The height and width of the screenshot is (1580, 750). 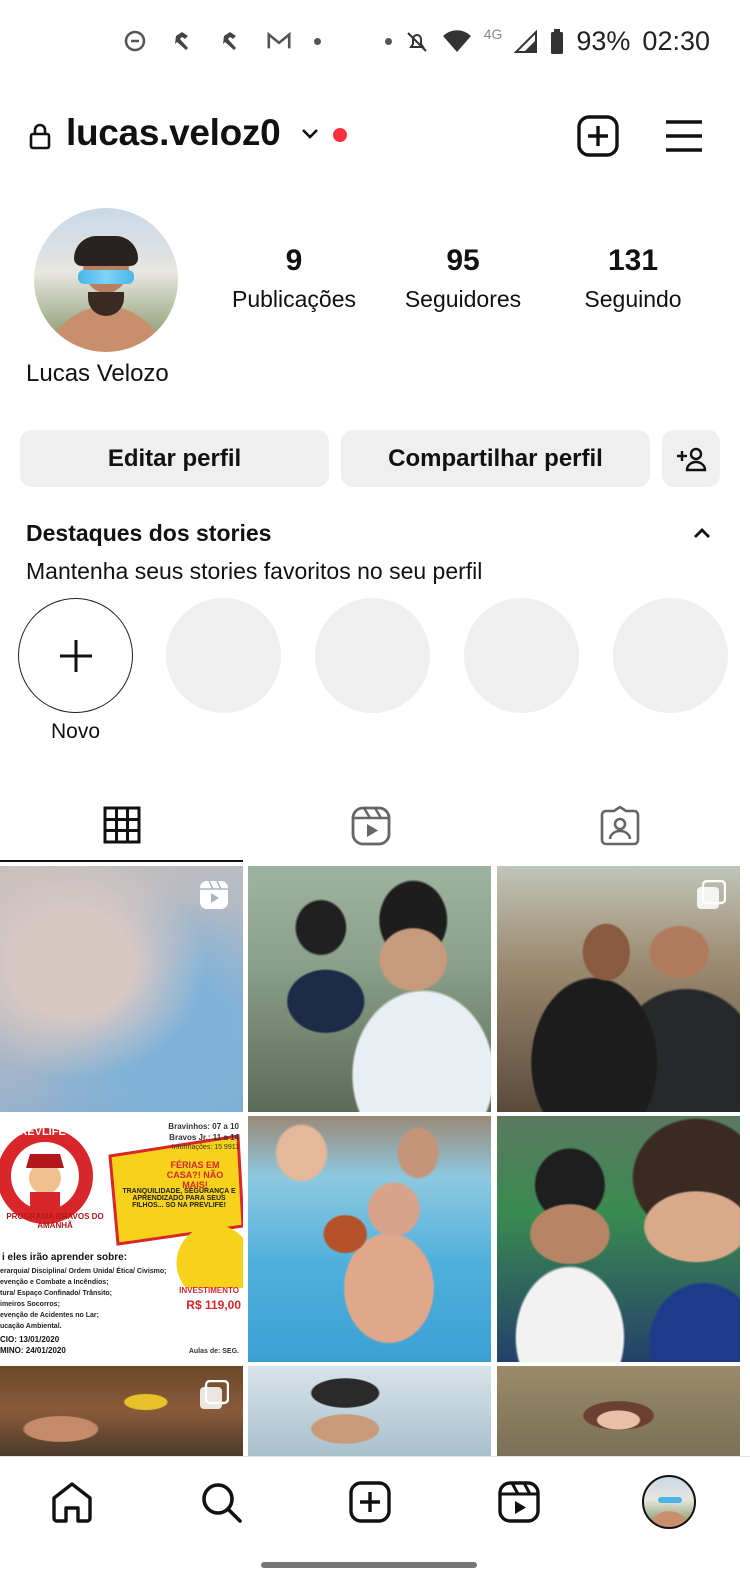 What do you see at coordinates (31, 1326) in the screenshot?
I see `flyer-learn-item: ucação Ambiental.` at bounding box center [31, 1326].